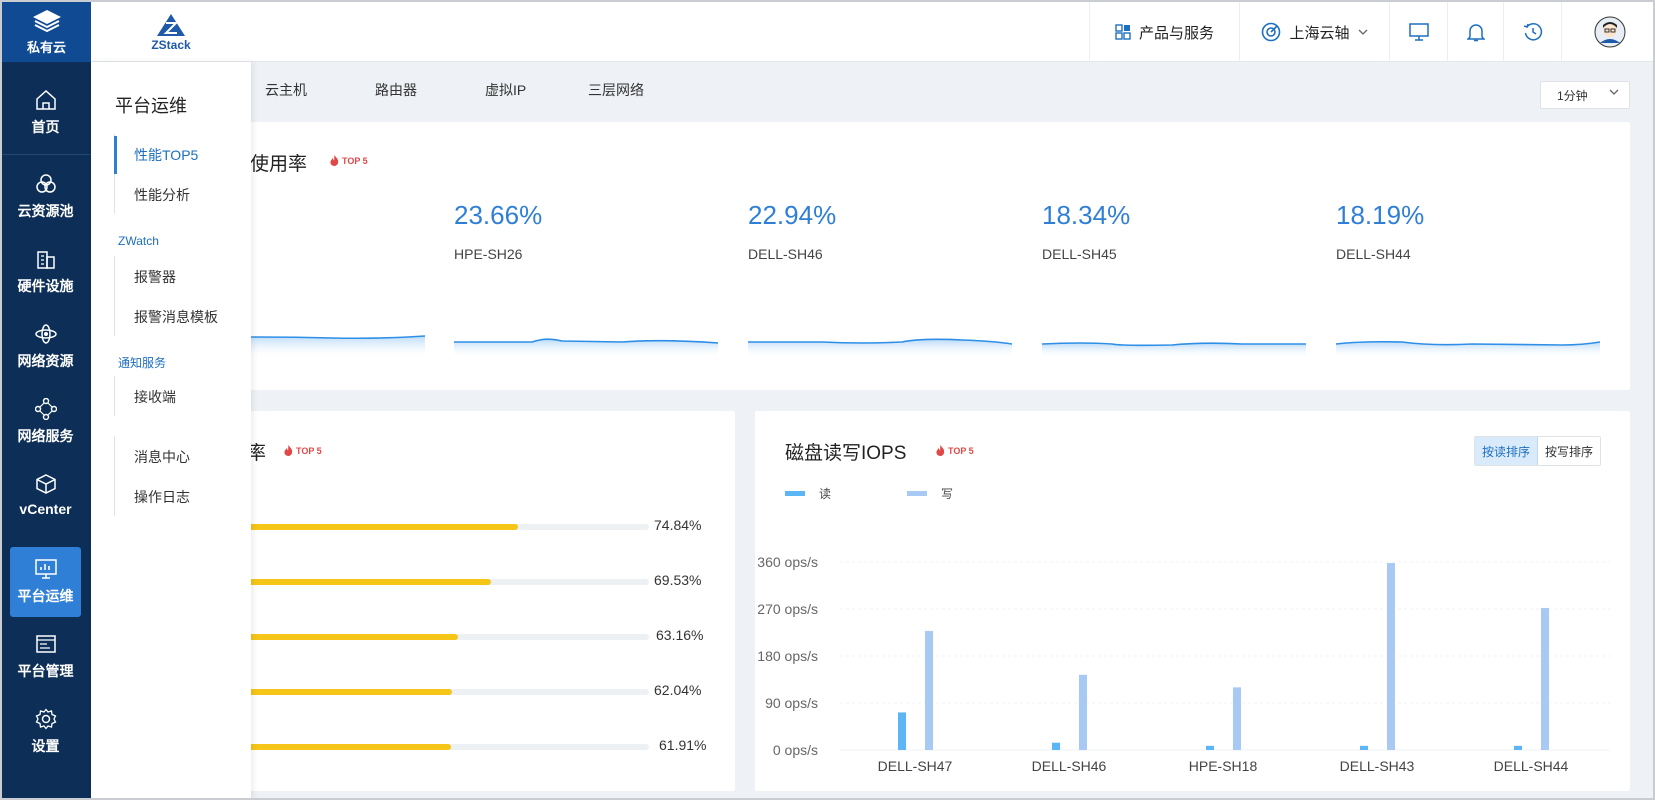  What do you see at coordinates (45, 644) in the screenshot?
I see `window-list-icon` at bounding box center [45, 644].